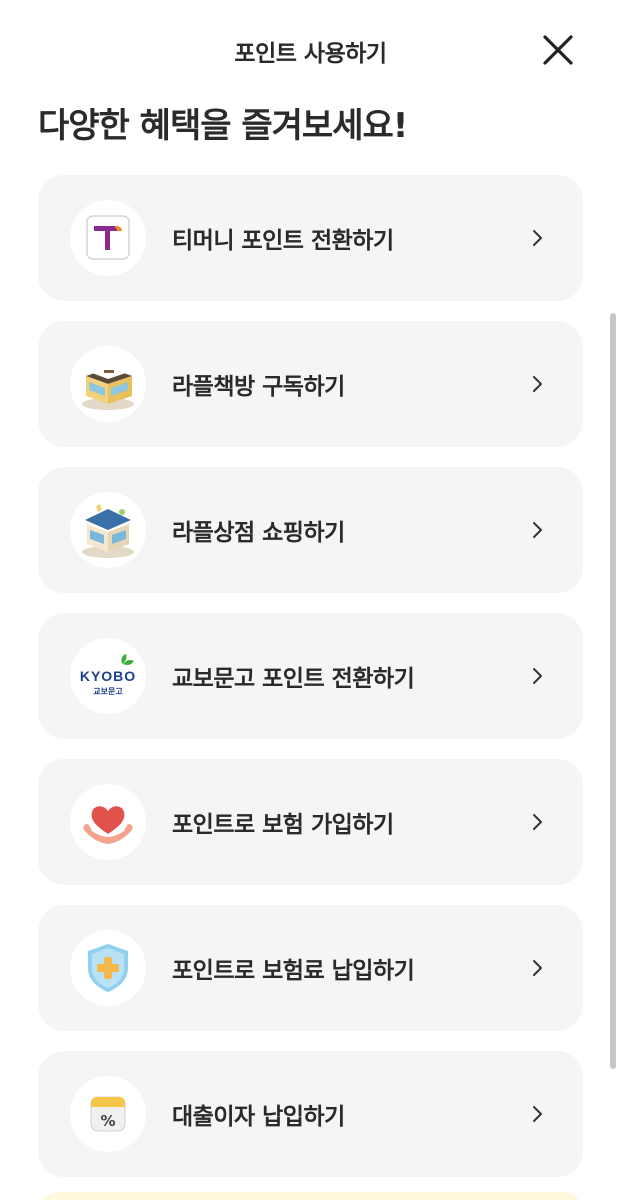 The height and width of the screenshot is (1200, 621). What do you see at coordinates (258, 533) in the screenshot?
I see `menu-item-label: 라플상점 쇼핑하기` at bounding box center [258, 533].